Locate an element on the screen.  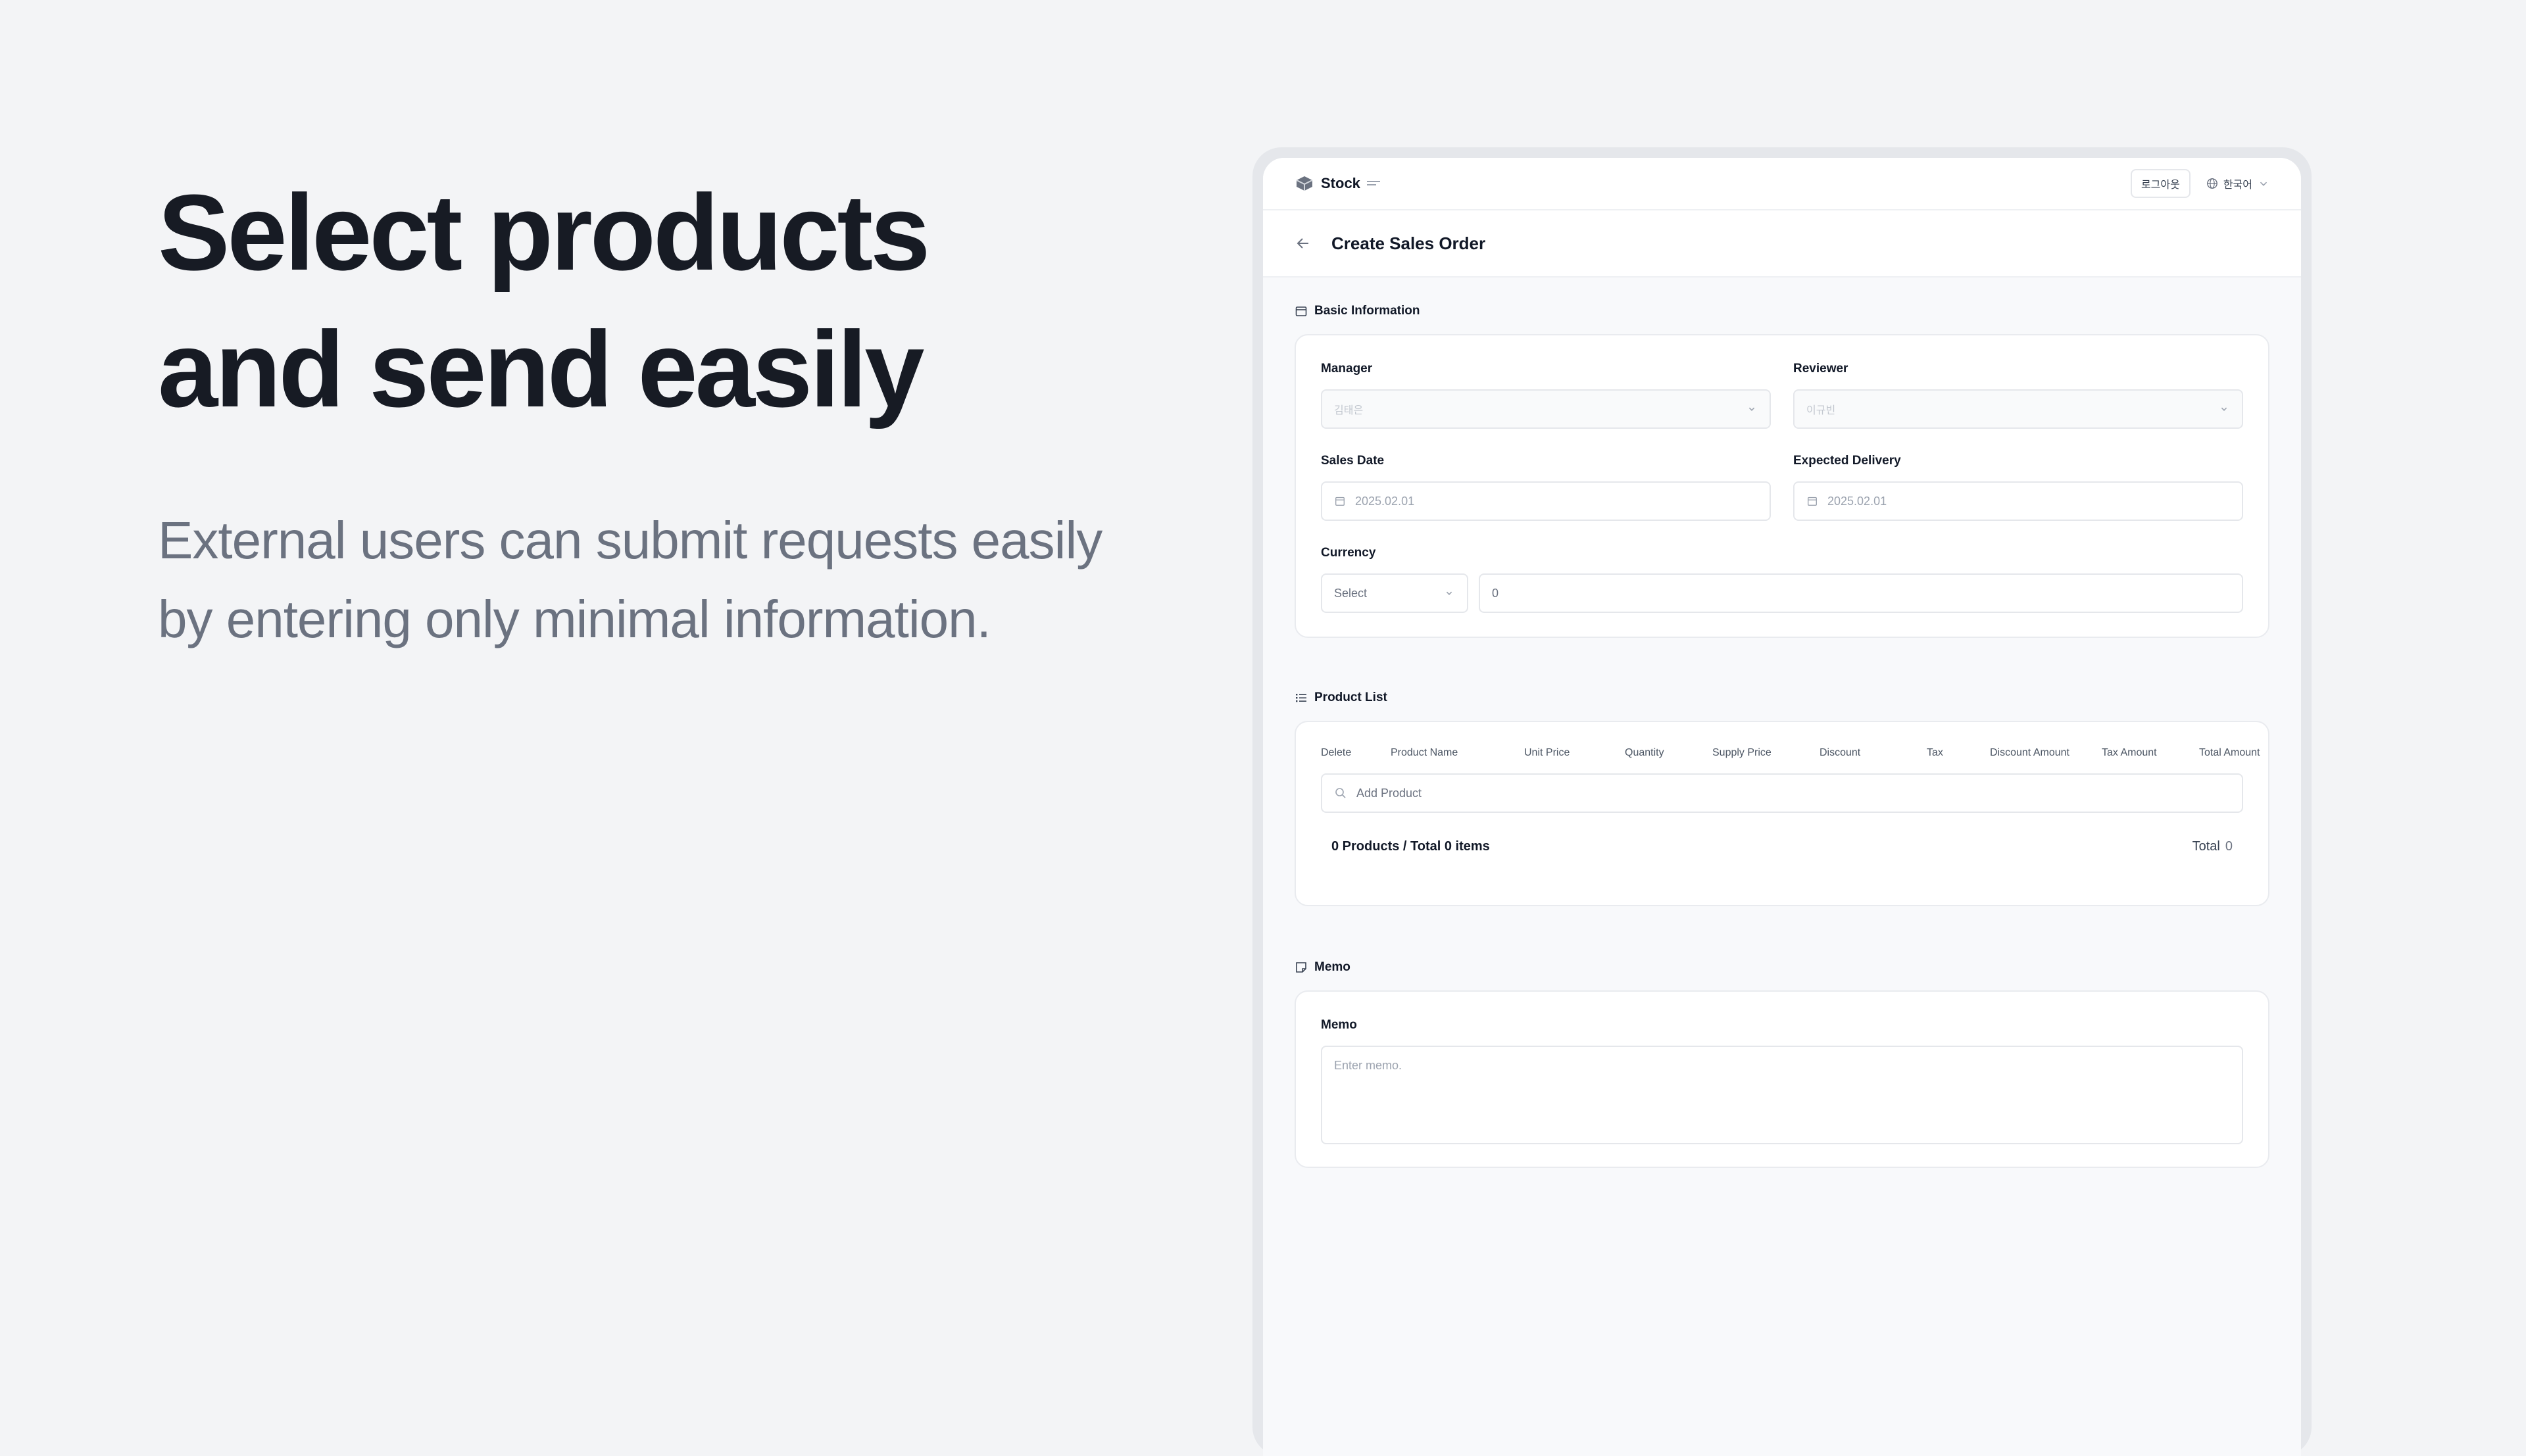
expected-delivery-input: 2025.02.01 is located at coordinates (2018, 501).